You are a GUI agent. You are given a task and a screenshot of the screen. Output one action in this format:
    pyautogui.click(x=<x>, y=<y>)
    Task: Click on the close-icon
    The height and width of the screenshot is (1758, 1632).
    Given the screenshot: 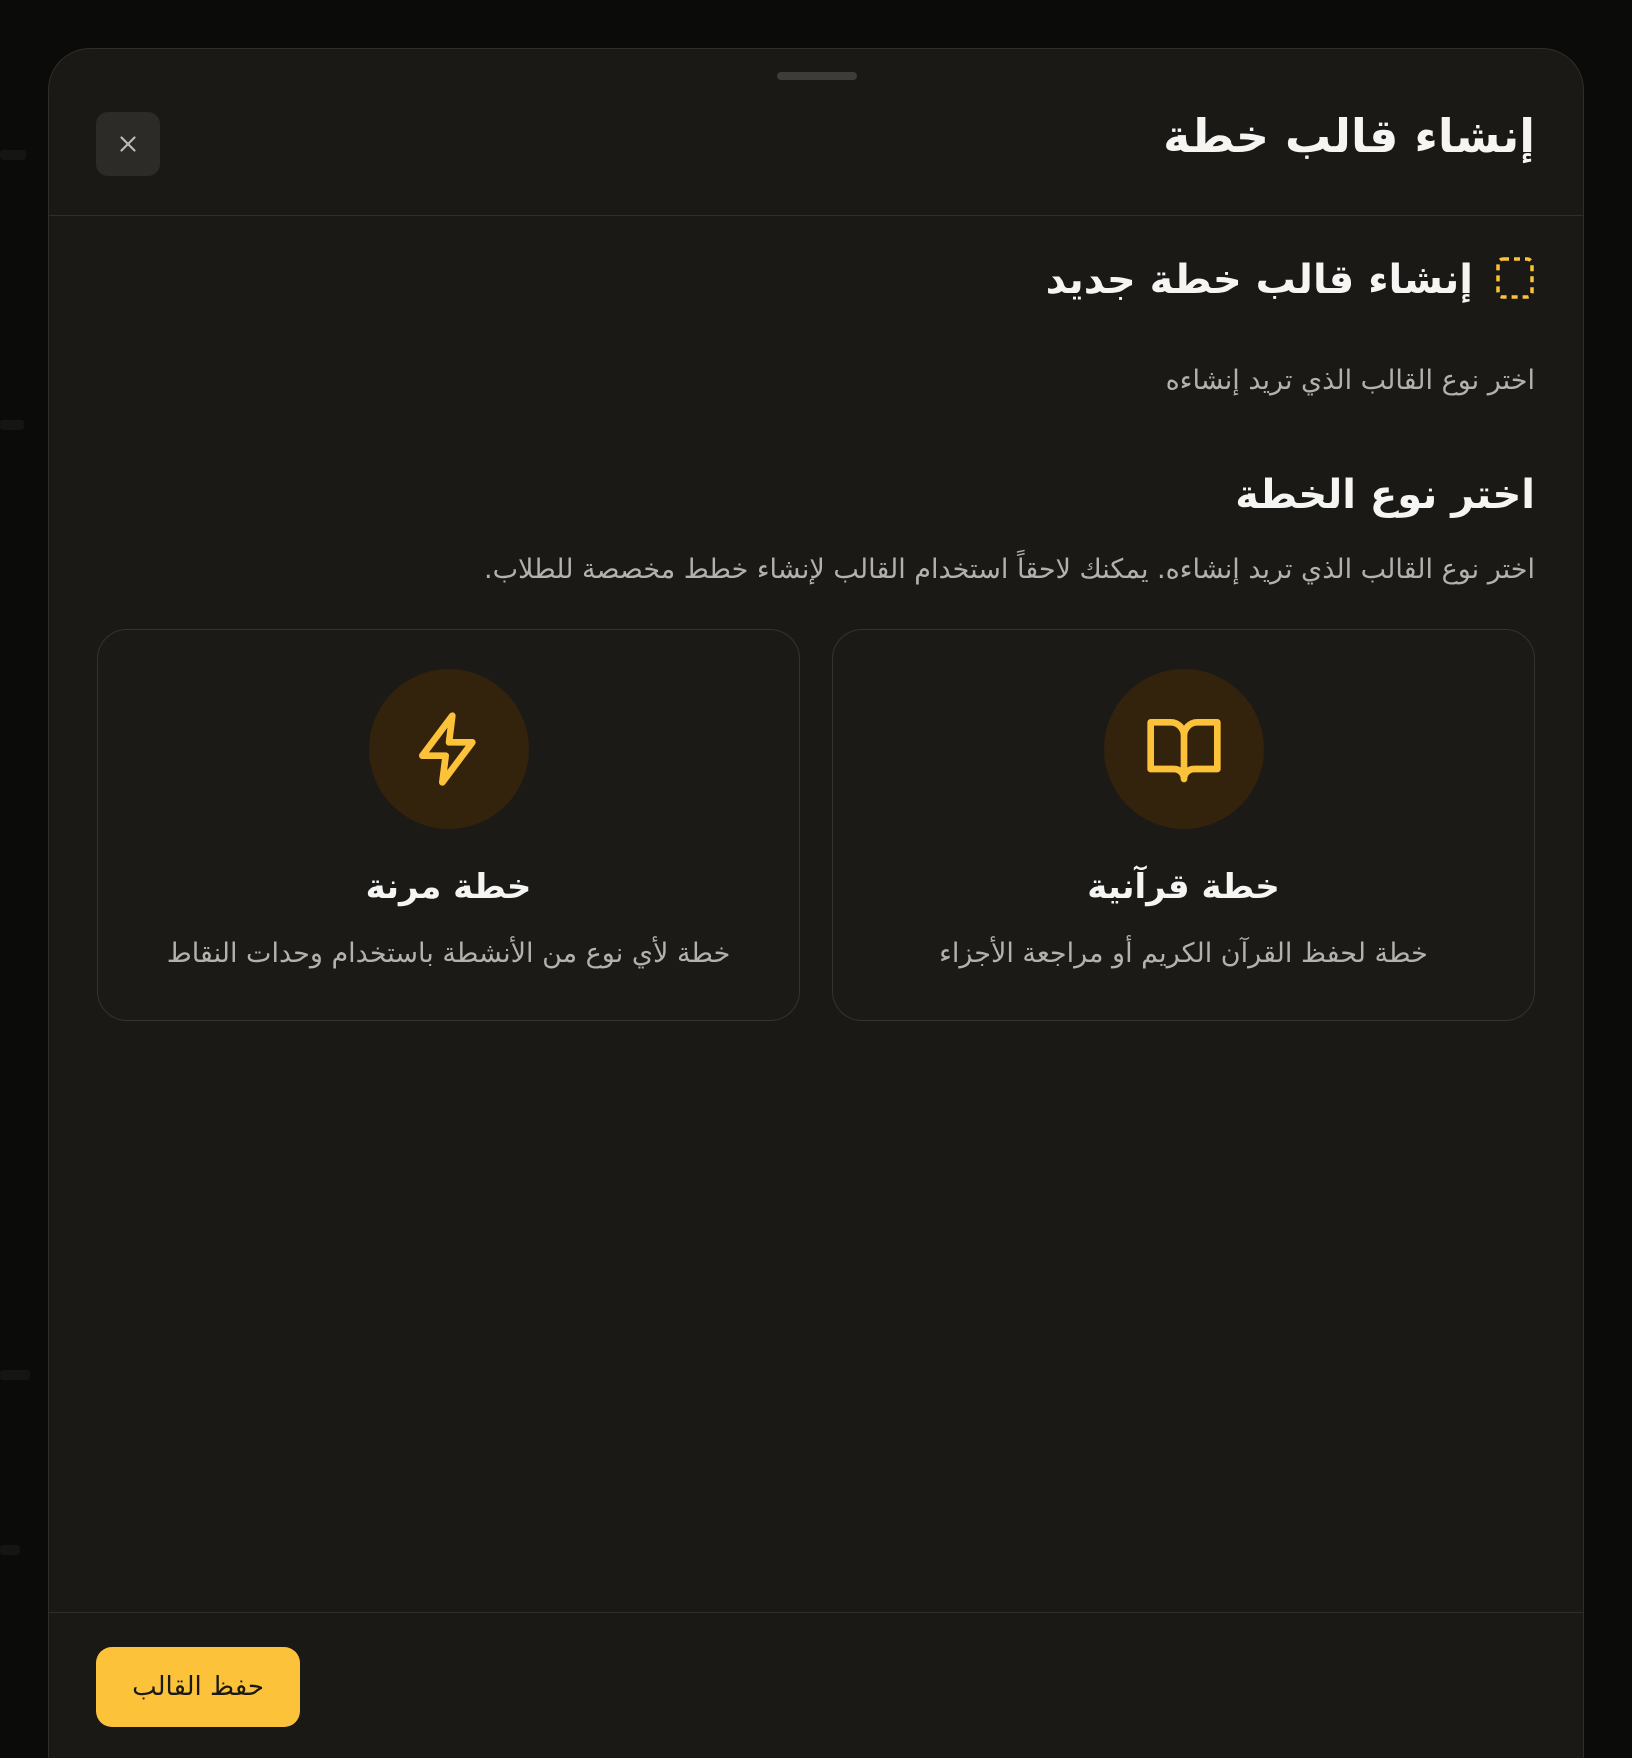 What is the action you would take?
    pyautogui.click(x=128, y=144)
    